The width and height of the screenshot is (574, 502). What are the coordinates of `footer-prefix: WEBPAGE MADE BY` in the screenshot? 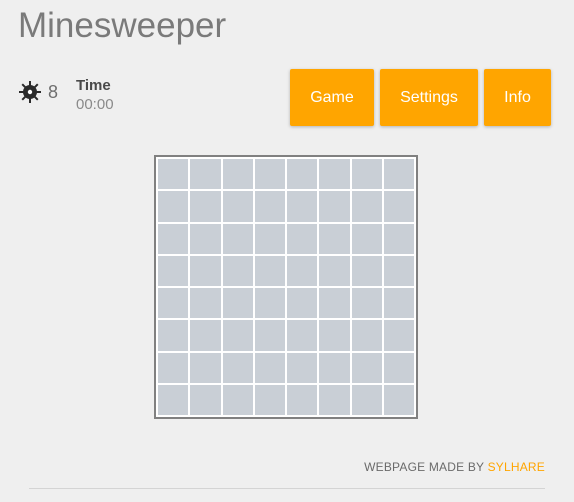 It's located at (426, 467).